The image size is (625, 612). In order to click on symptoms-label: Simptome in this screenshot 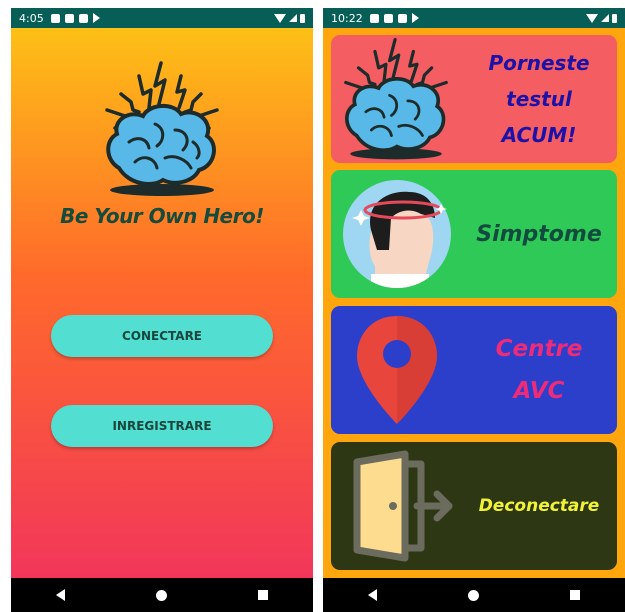, I will do `click(539, 234)`.